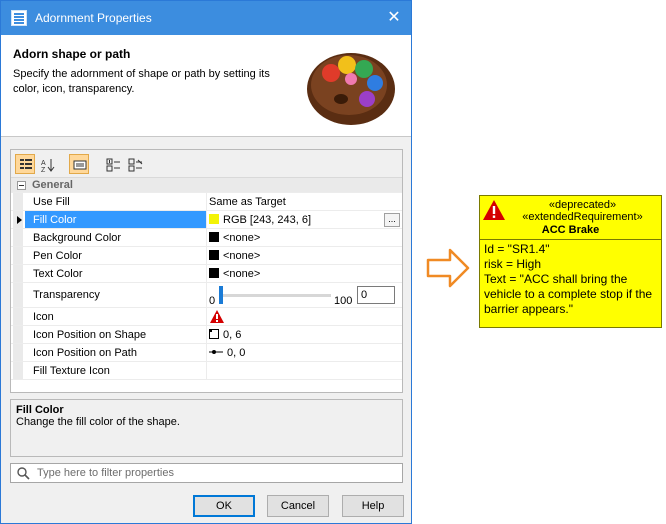 The image size is (666, 524). I want to click on stereotype-deprecated: «deprecated», so click(582, 205).